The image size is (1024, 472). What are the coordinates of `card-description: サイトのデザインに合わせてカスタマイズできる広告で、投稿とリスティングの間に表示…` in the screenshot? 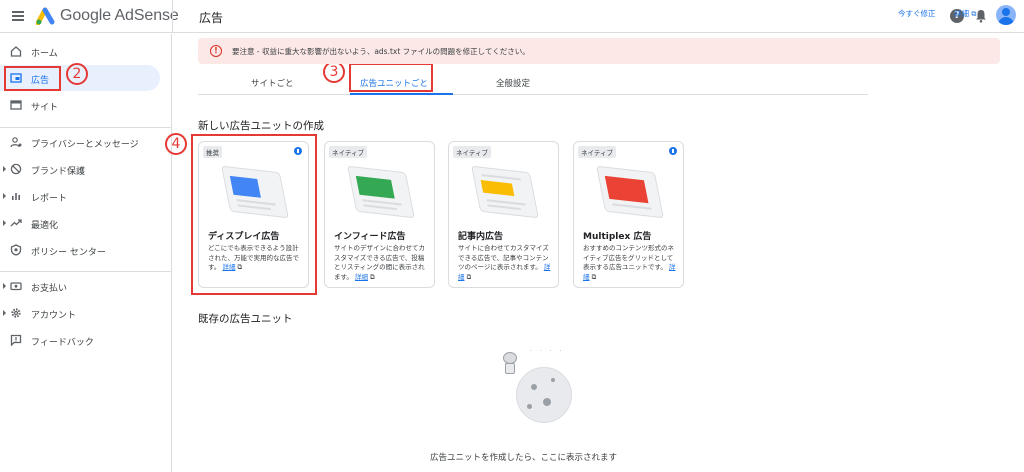 It's located at (379, 262).